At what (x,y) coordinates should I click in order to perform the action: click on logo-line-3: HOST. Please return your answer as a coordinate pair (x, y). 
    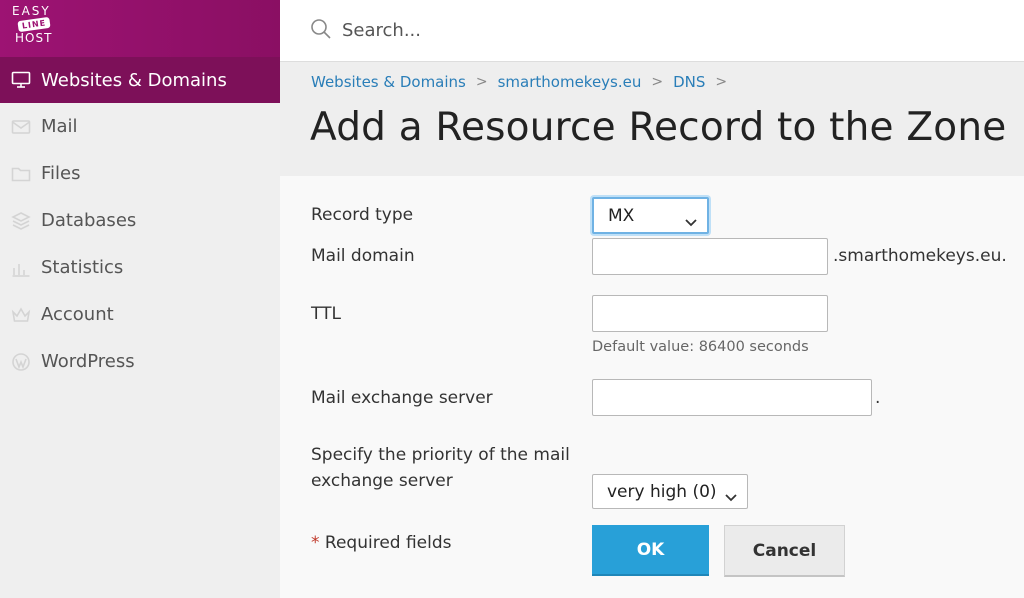
    Looking at the image, I should click on (34, 38).